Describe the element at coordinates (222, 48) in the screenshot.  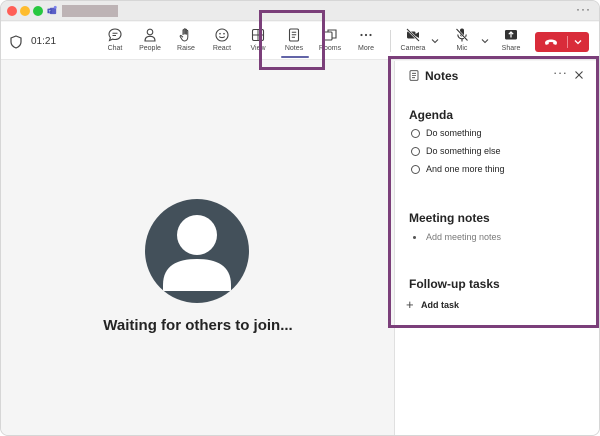
I see `react-label: React` at that location.